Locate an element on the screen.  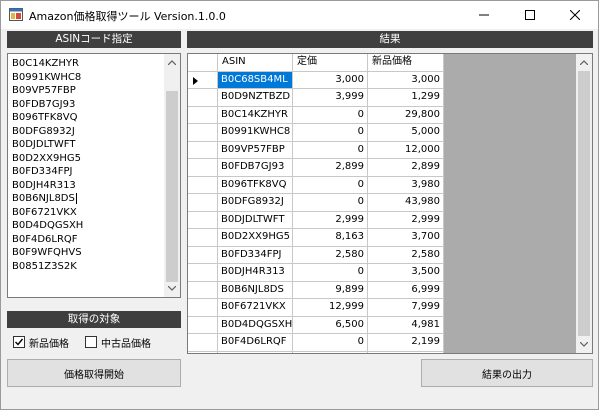
cell-new-price: 2,580 is located at coordinates (406, 255).